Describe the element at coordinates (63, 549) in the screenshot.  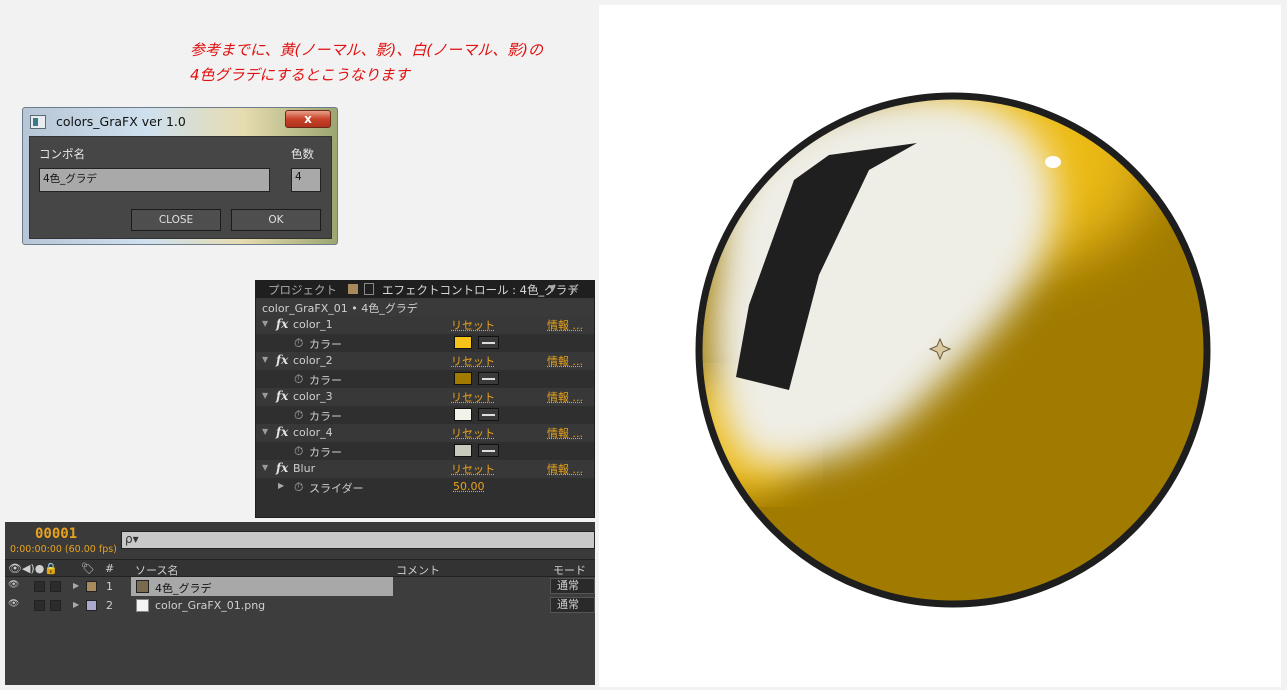
I see `fps-readout: 0:00:00:00 (60.00 fps)` at that location.